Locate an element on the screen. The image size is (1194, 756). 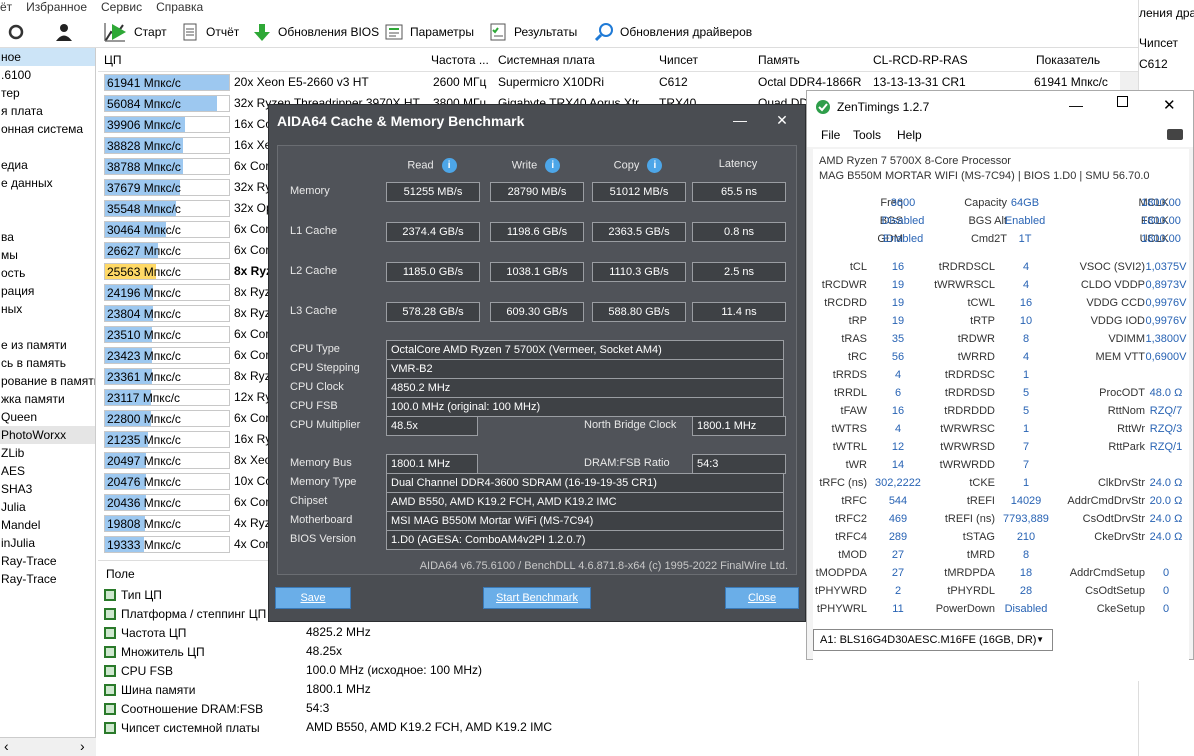
timing-value: 12 is located at coordinates (898, 447).